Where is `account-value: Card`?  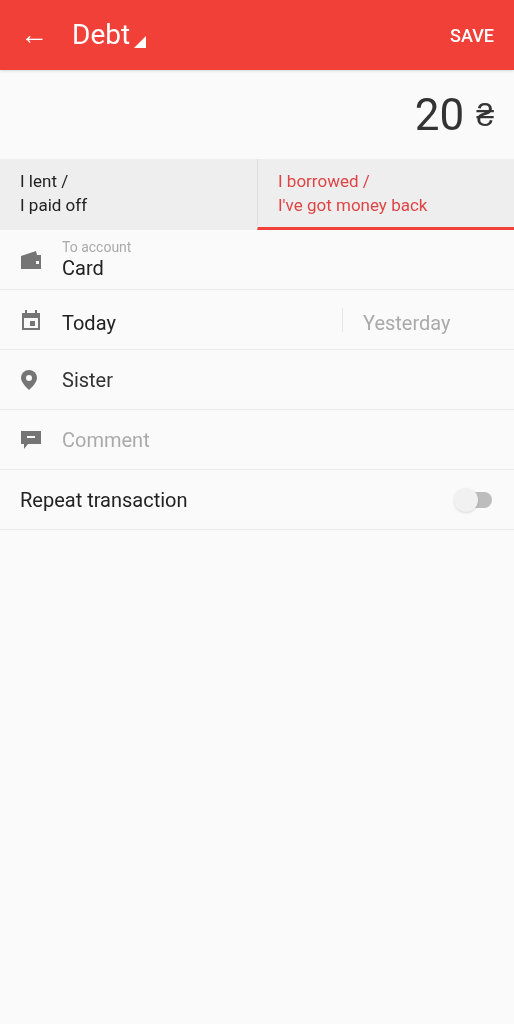 account-value: Card is located at coordinates (83, 267).